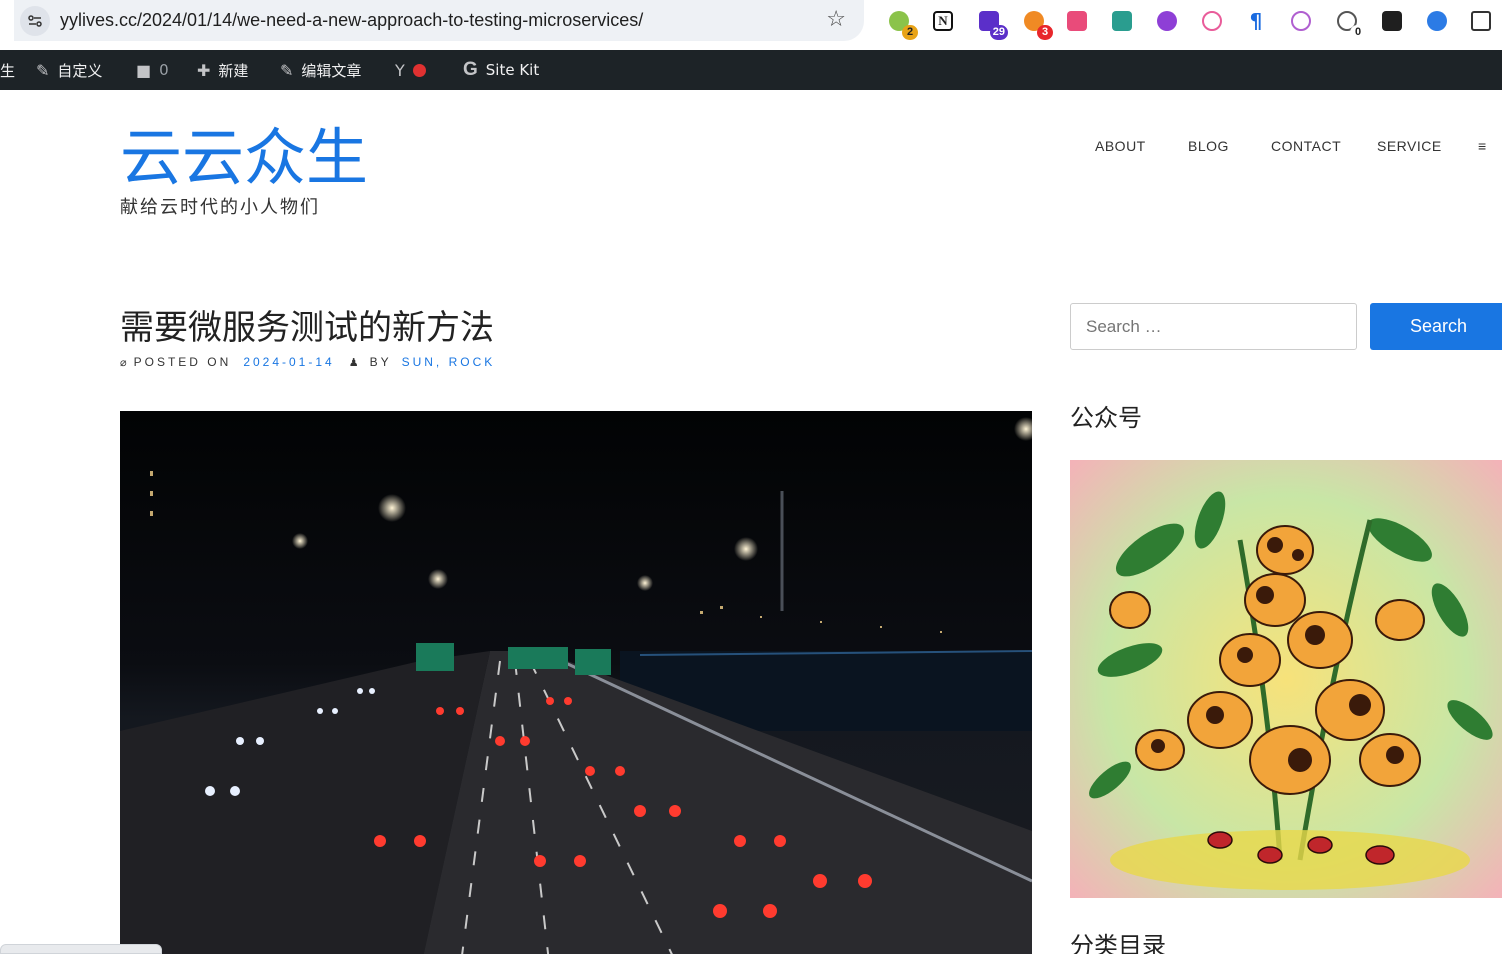  Describe the element at coordinates (182, 362) in the screenshot. I see `posted-on-label: POSTED ON` at that location.